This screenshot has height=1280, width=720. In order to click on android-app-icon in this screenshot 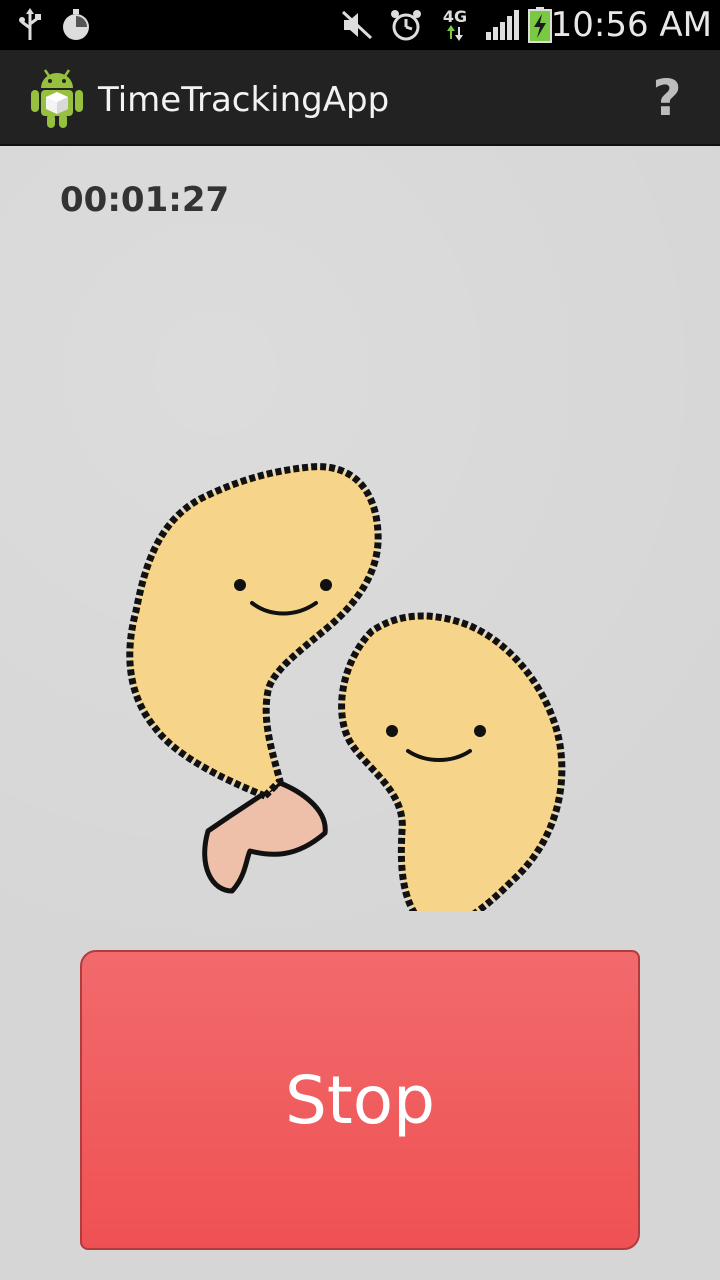, I will do `click(57, 98)`.